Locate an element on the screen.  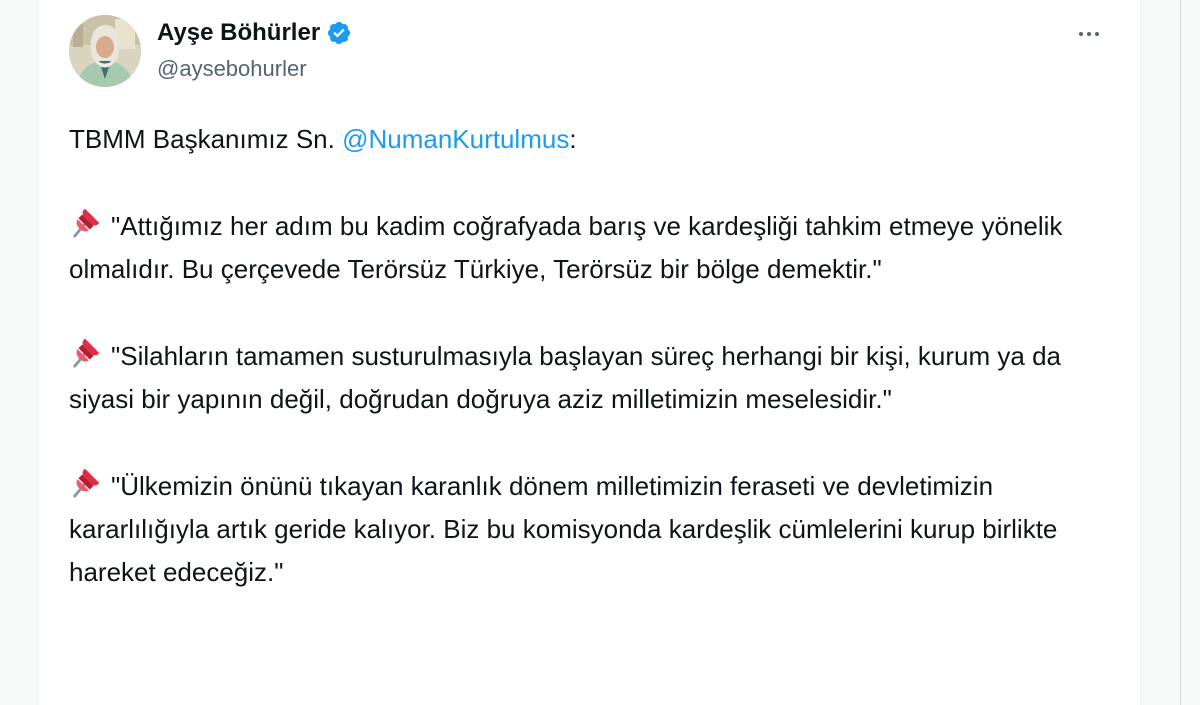
more-options-button is located at coordinates (1089, 34).